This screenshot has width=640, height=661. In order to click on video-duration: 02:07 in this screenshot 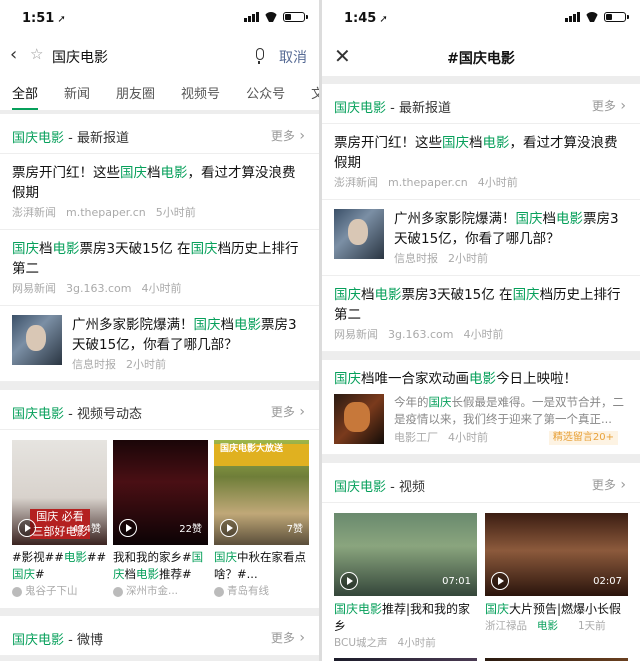, I will do `click(607, 581)`.